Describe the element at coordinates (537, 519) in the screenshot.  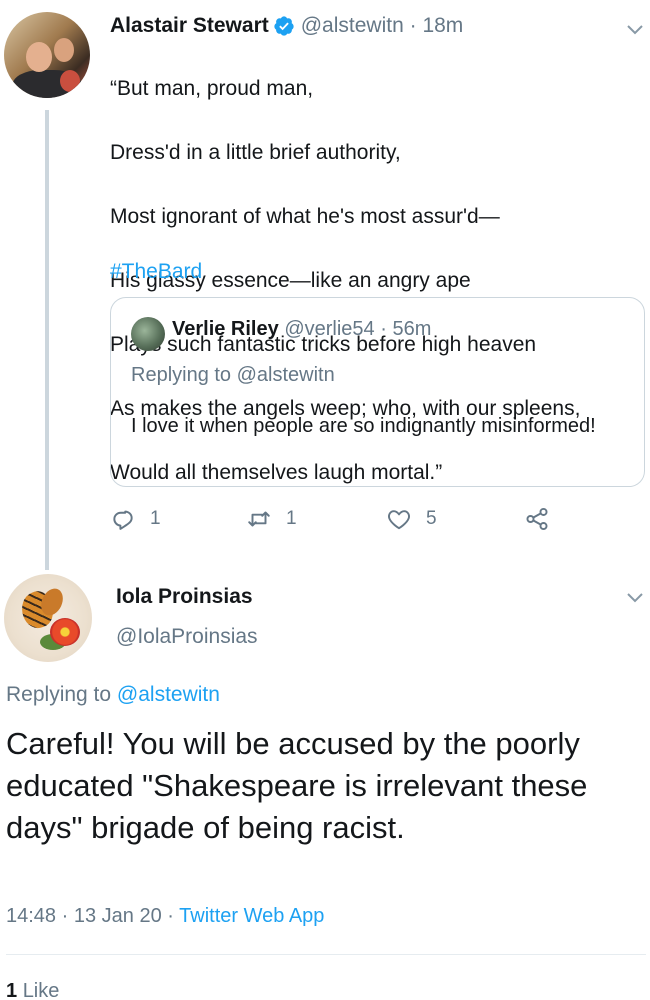
I see `share-icon` at that location.